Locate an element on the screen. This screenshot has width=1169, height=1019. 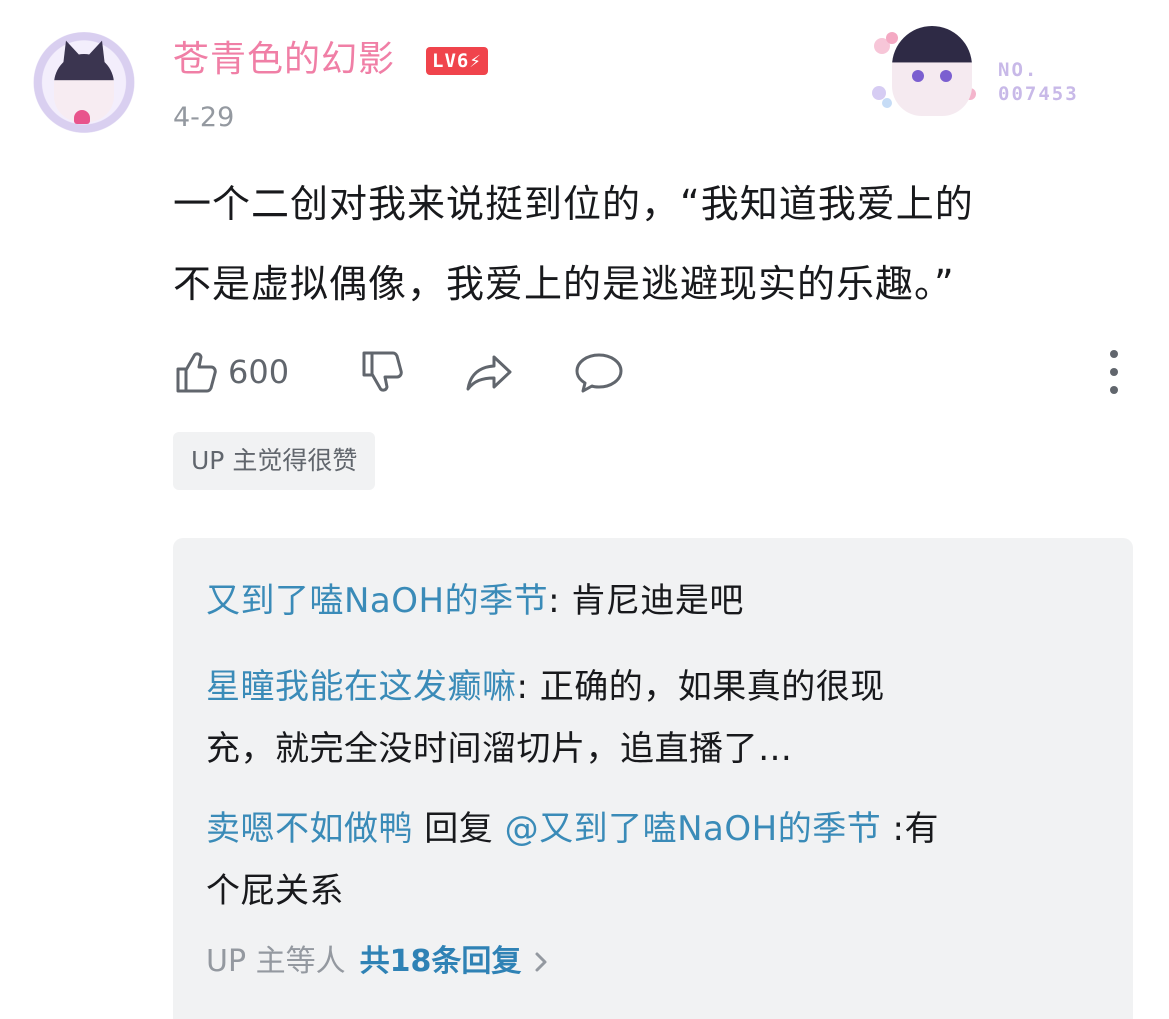
reply-button is located at coordinates (599, 372).